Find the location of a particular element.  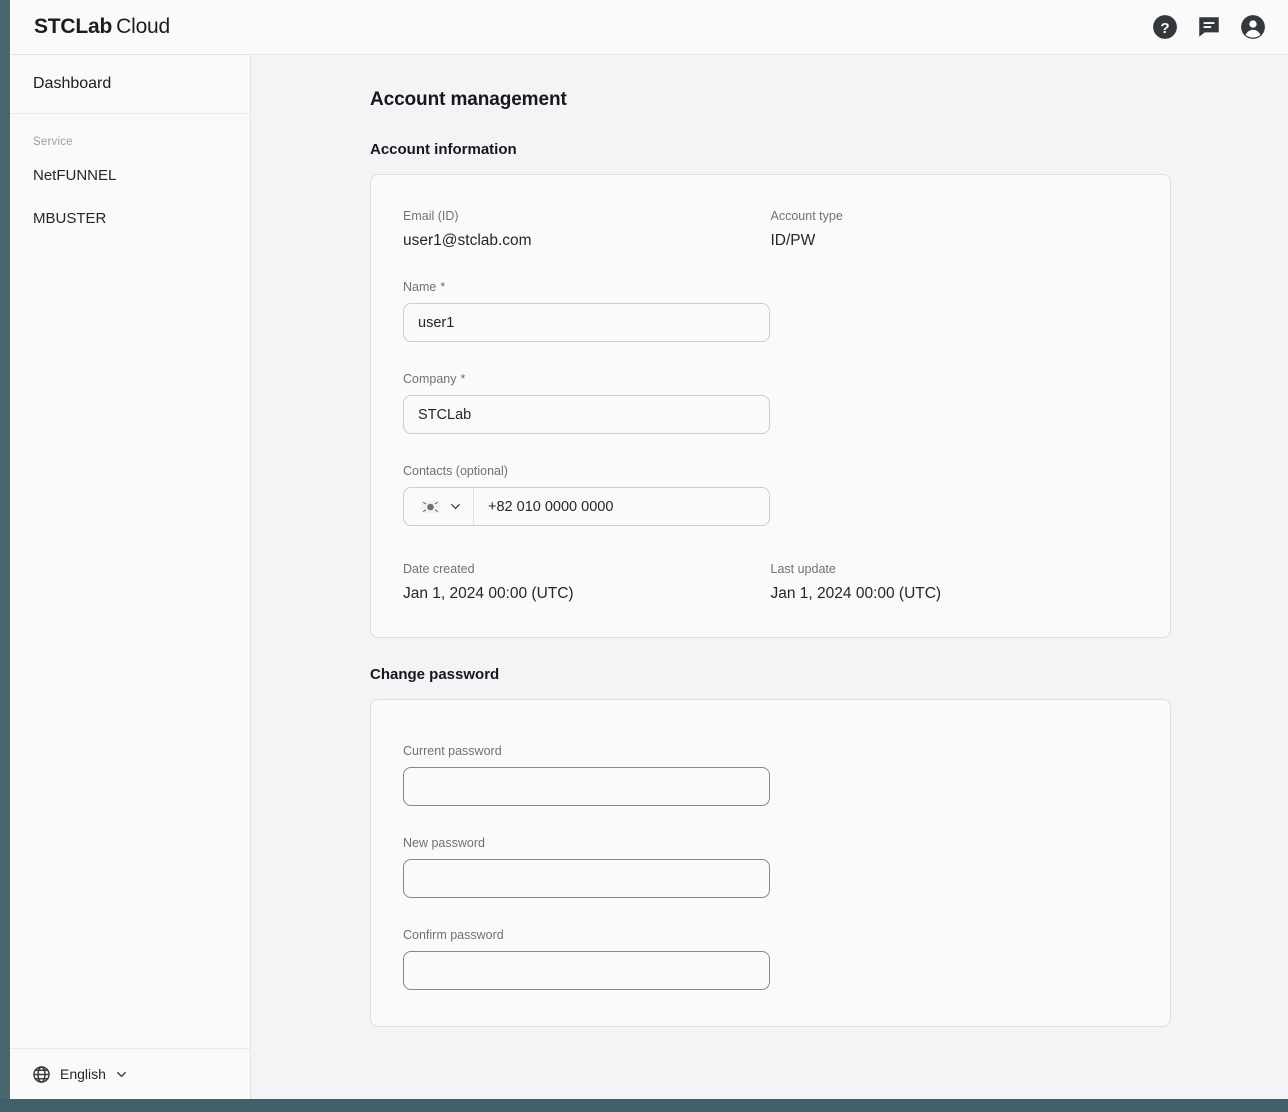

new-password-group: New password is located at coordinates (770, 867).